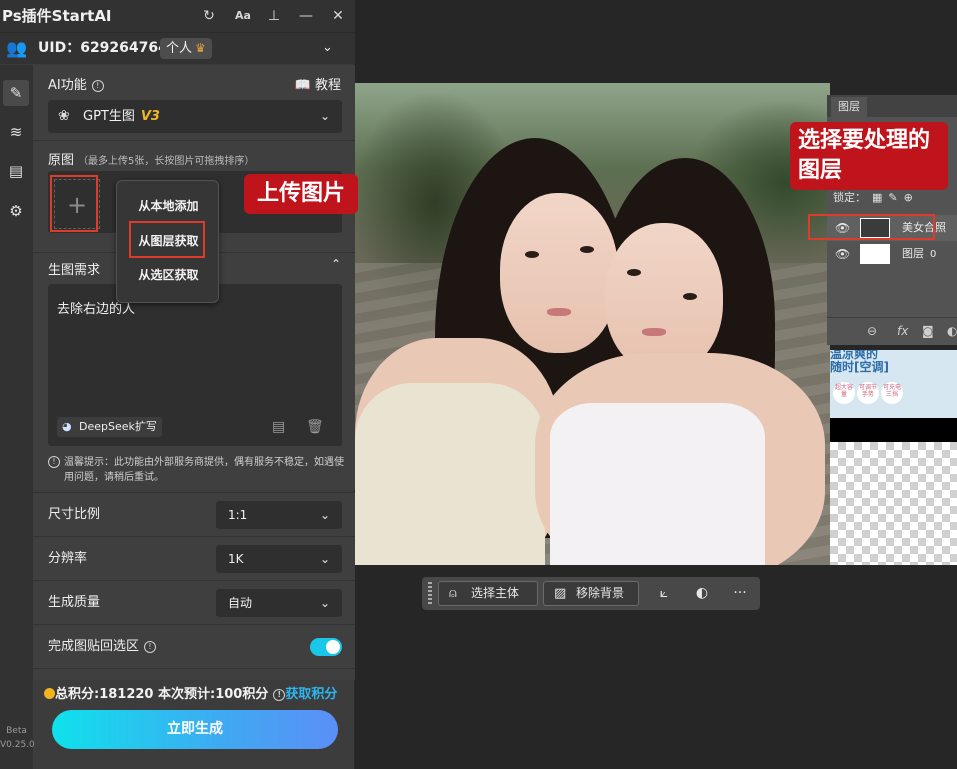 This screenshot has height=769, width=957. I want to click on plugin-title: Ps插件StartAI, so click(57, 16).